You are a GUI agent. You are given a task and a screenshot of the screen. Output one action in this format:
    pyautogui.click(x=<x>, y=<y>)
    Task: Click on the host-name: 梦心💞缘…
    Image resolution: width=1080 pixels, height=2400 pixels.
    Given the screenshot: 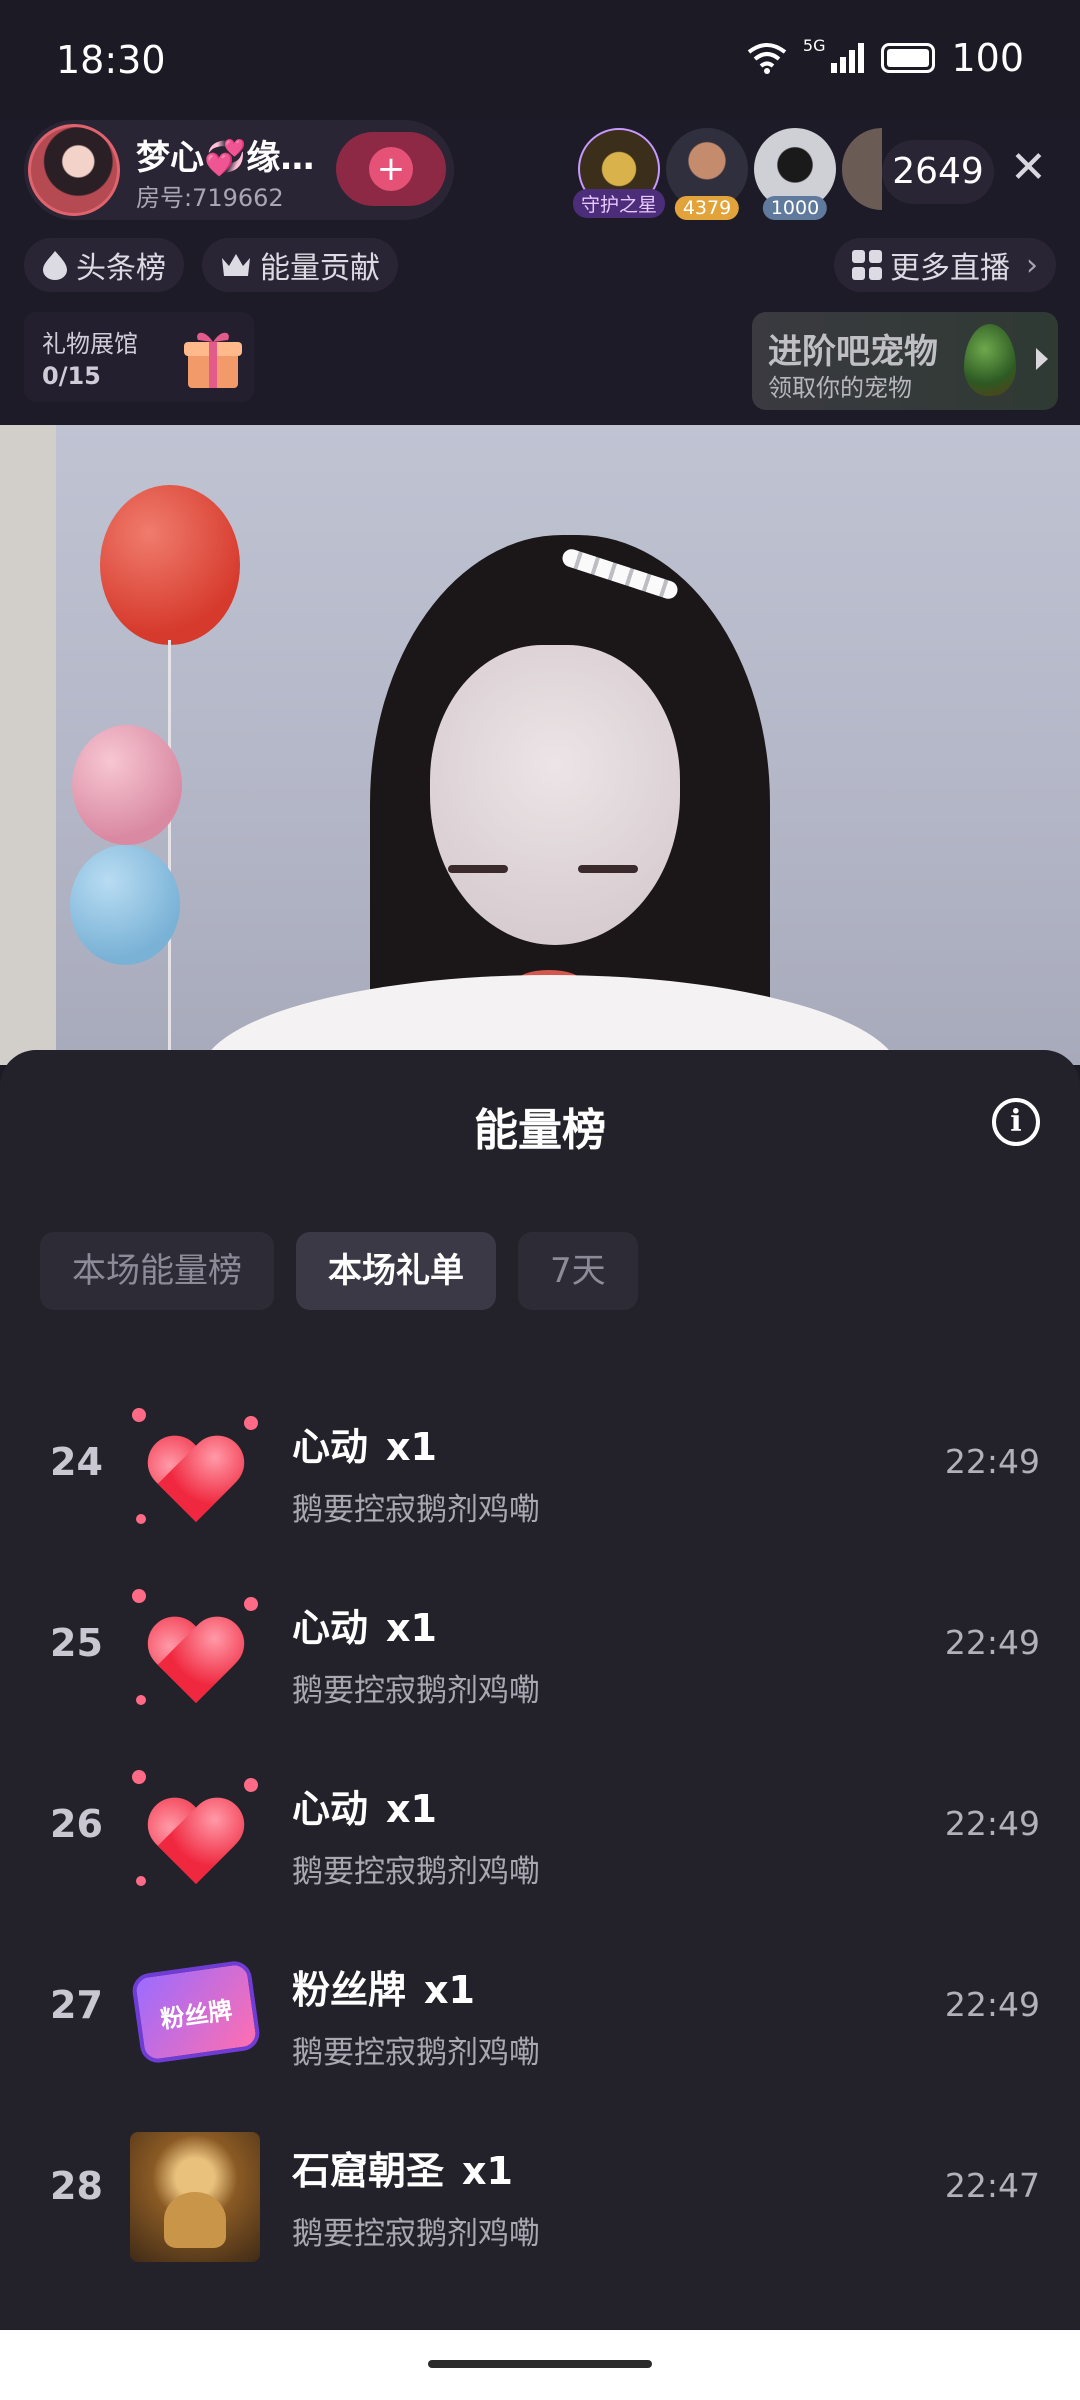 What is the action you would take?
    pyautogui.click(x=225, y=158)
    